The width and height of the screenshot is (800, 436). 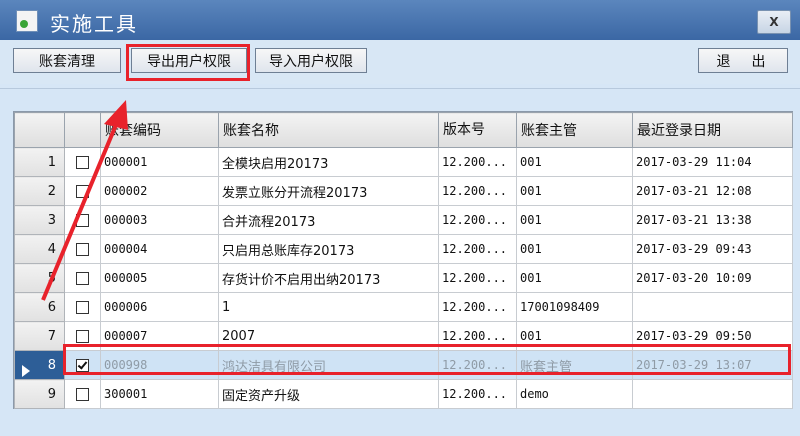 I want to click on account-code-cell: 000998, so click(x=159, y=365).